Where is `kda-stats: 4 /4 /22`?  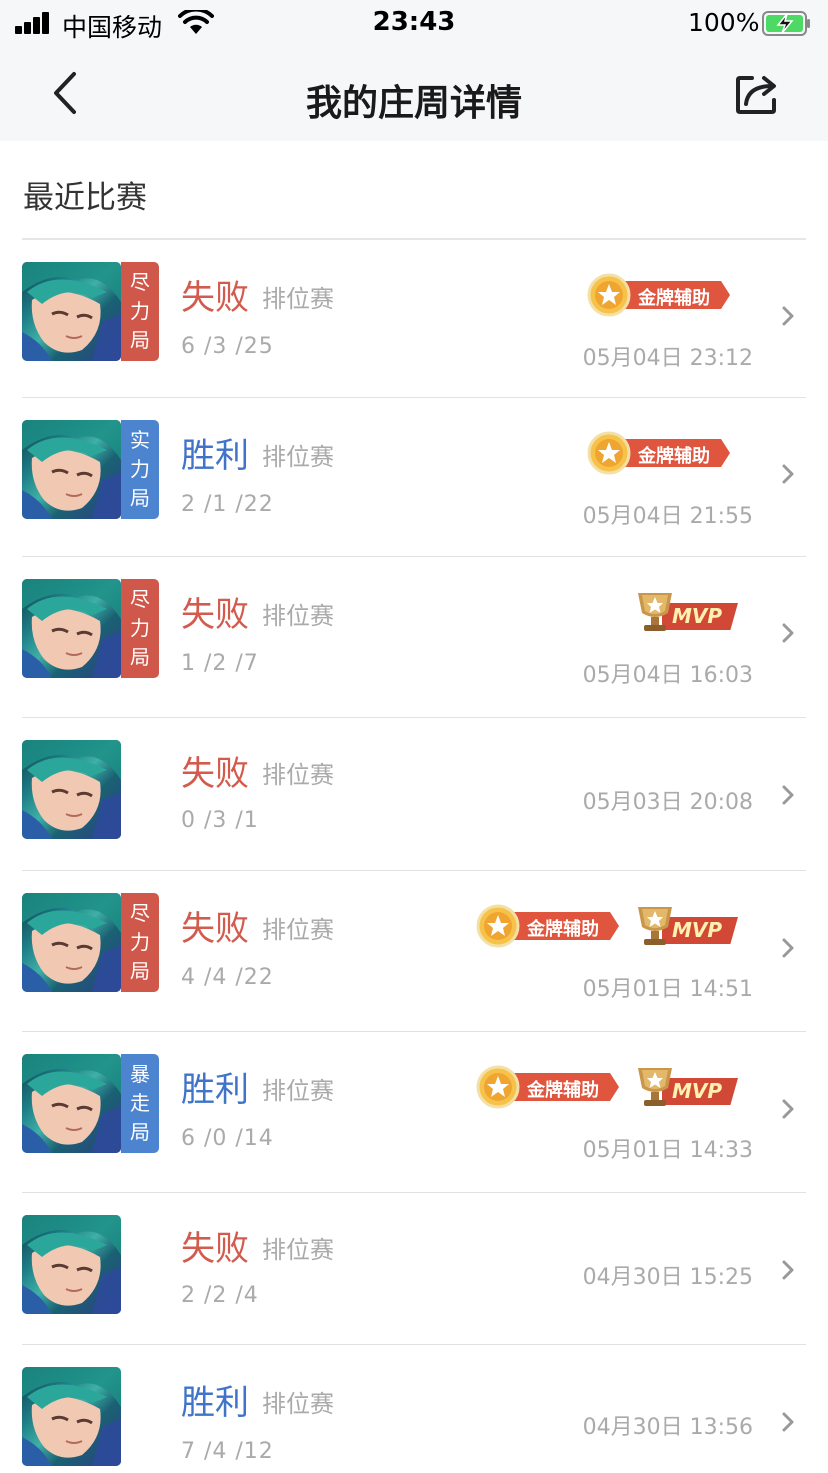
kda-stats: 4 /4 /22 is located at coordinates (227, 977).